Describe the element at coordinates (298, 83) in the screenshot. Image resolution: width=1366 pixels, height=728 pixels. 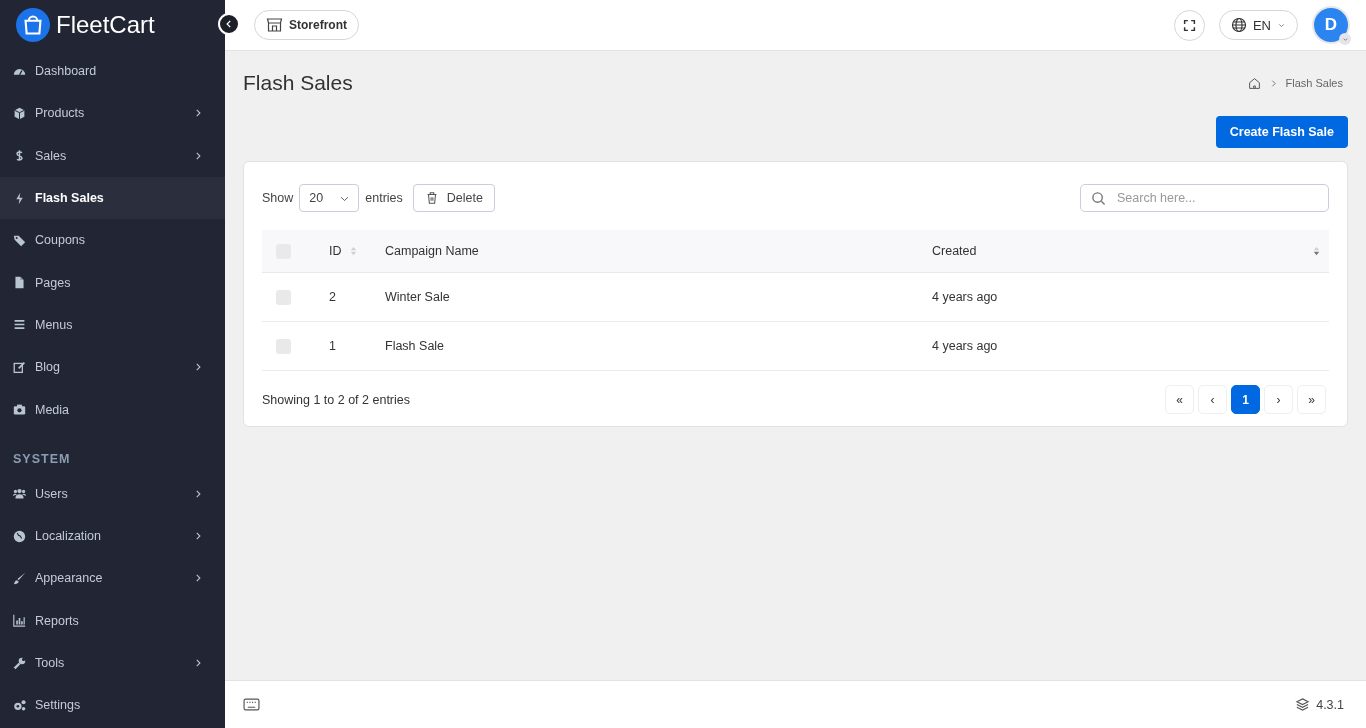
I see `page-title: Flash Sales` at that location.